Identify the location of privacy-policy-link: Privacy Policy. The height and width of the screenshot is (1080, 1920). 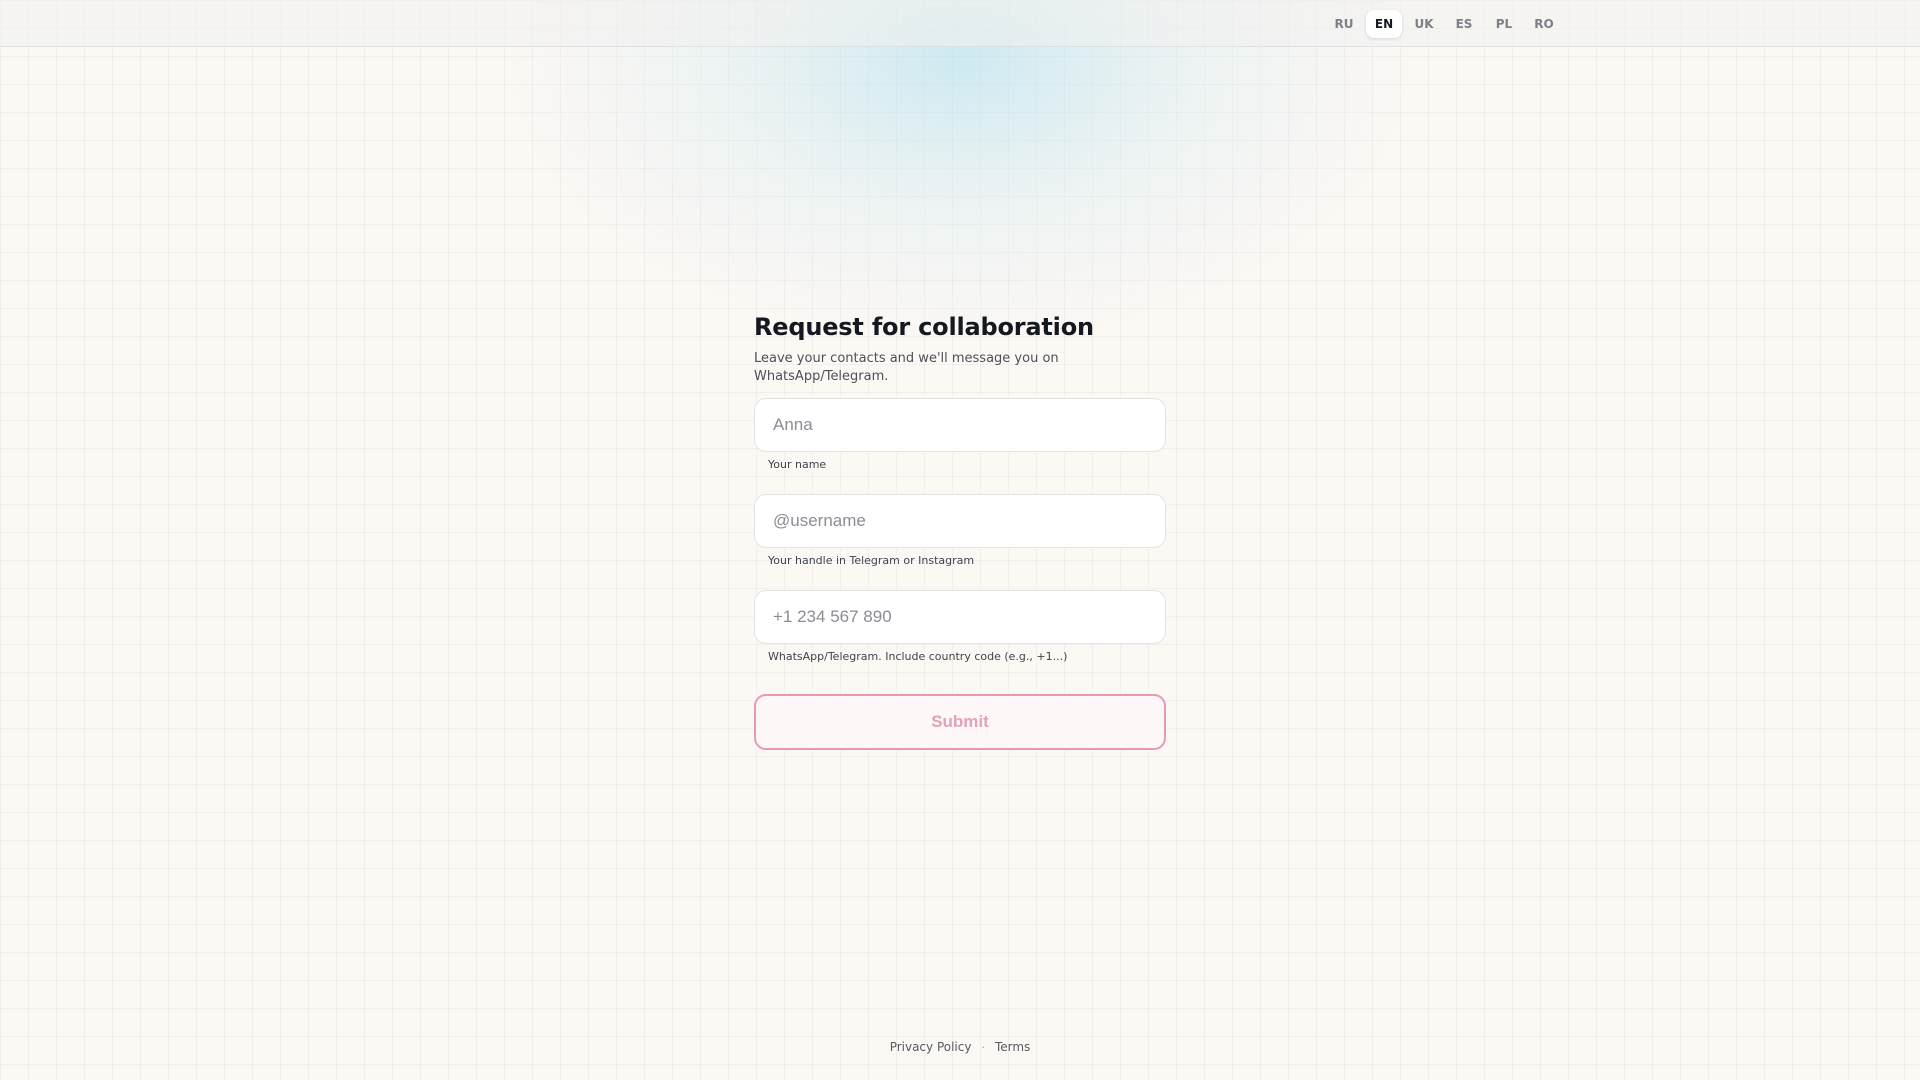
(931, 1047).